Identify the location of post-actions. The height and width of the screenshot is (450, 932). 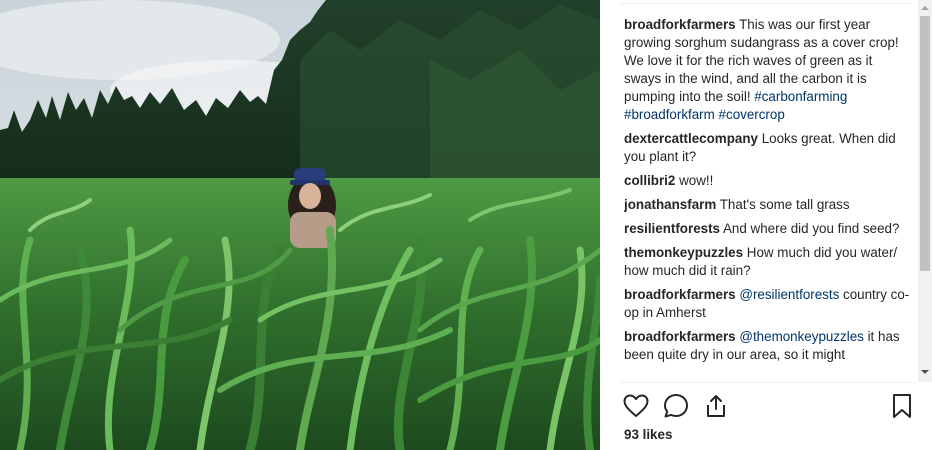
(768, 406).